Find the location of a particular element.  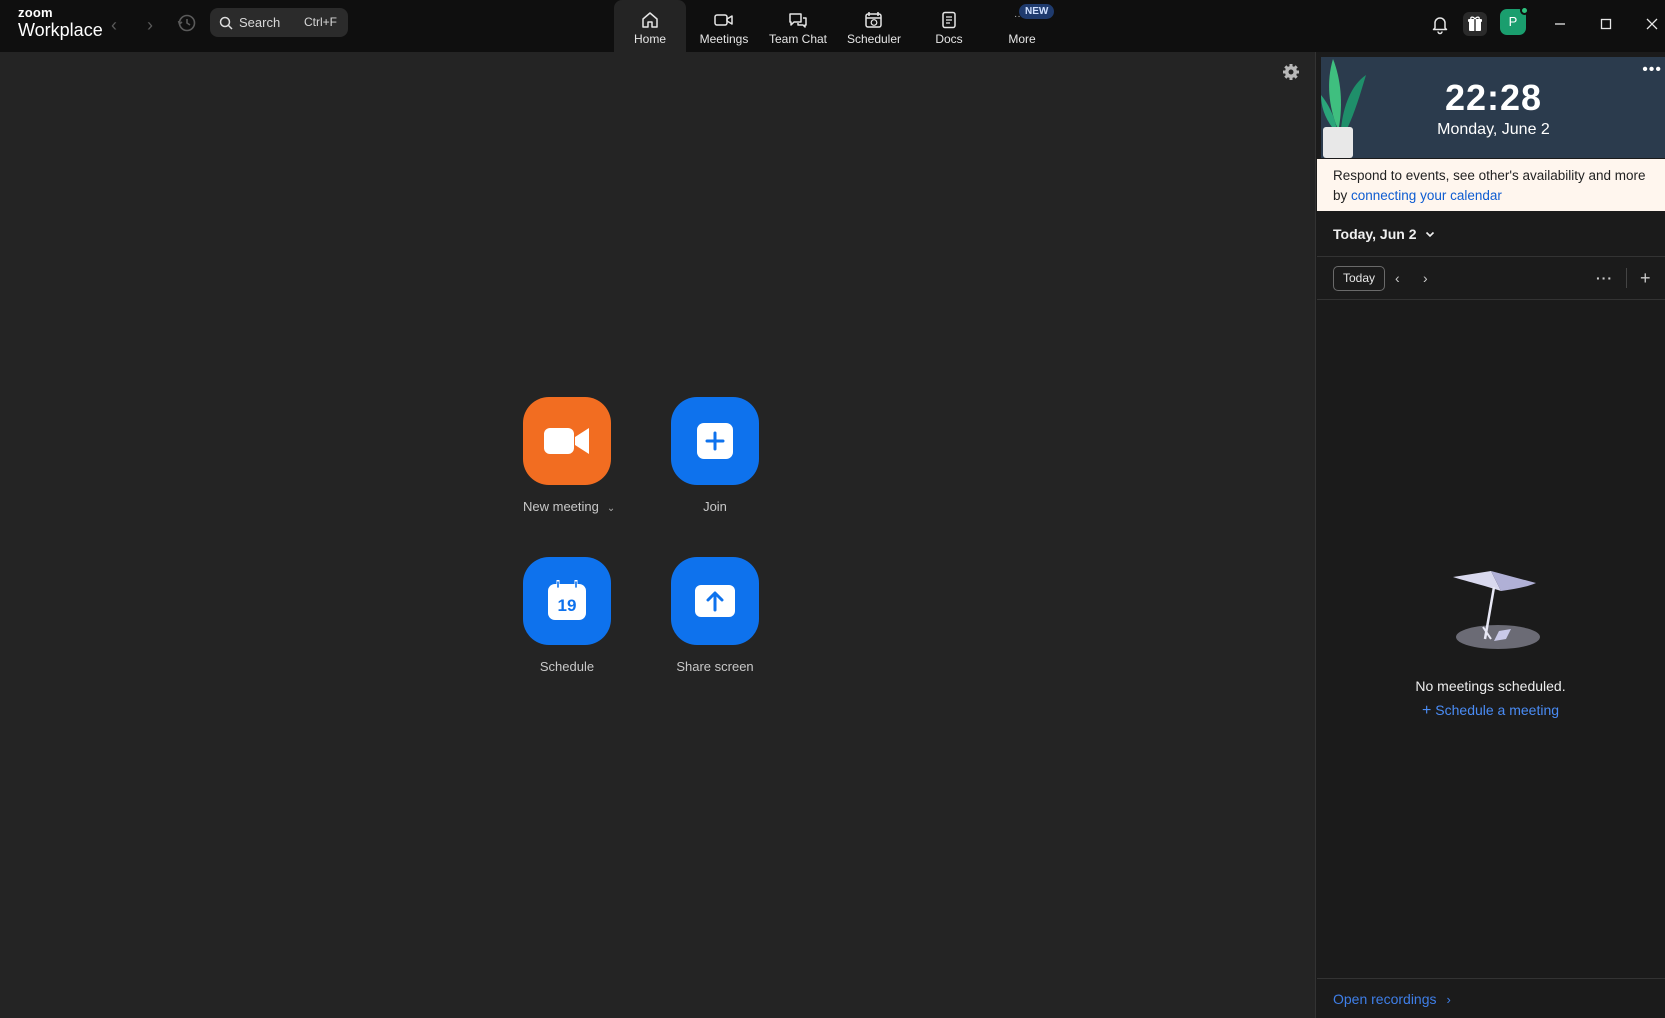

join-button is located at coordinates (715, 441).